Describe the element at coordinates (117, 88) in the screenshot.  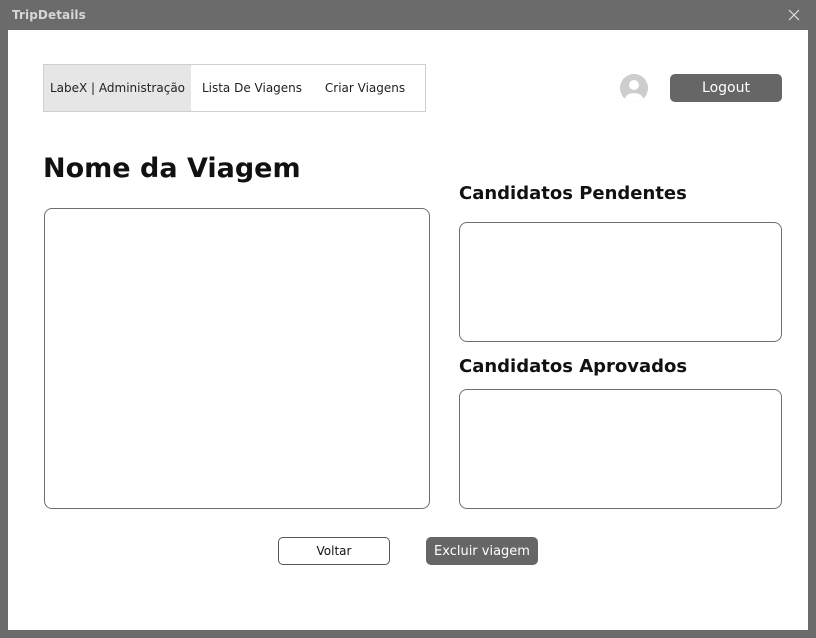
I see `nav-item-admin: LabeX | Administração` at that location.